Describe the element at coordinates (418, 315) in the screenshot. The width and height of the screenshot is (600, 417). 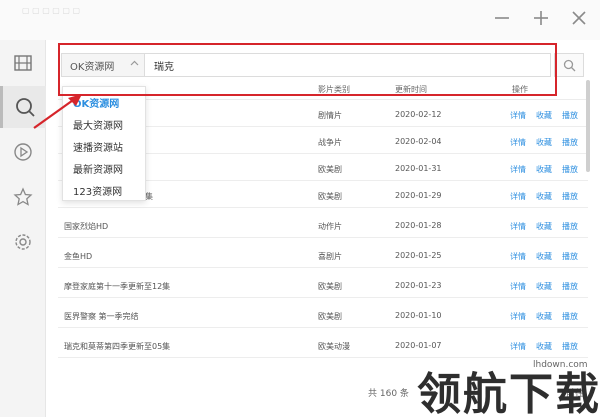
I see `row-date: 2020-01-10` at that location.